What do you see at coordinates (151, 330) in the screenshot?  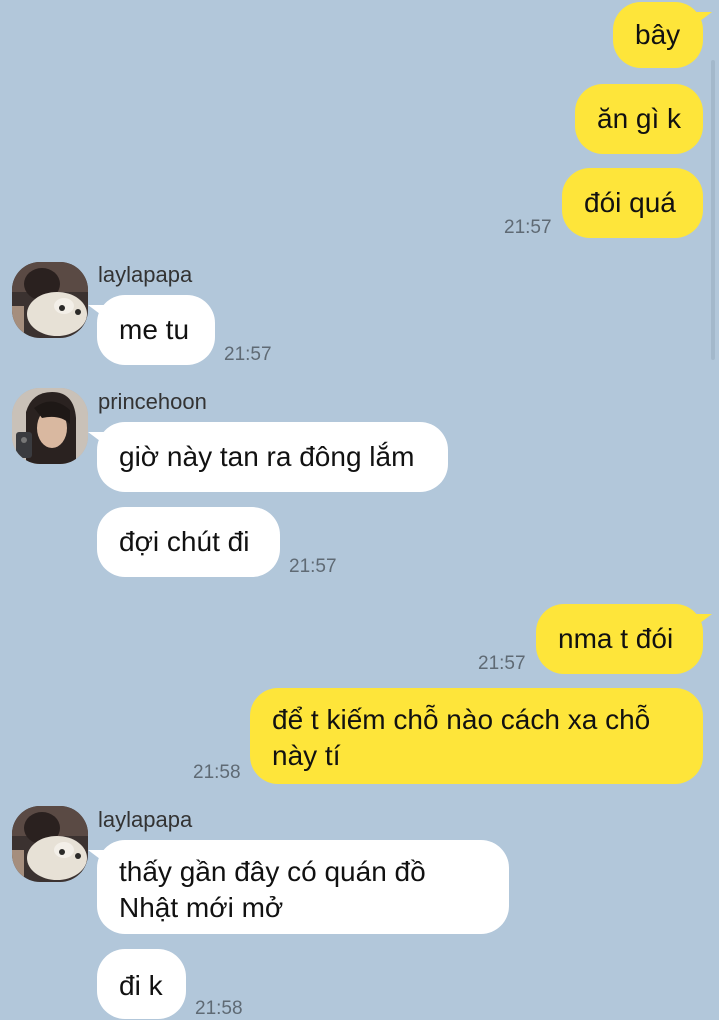 I see `their-message-bubble: me tu` at bounding box center [151, 330].